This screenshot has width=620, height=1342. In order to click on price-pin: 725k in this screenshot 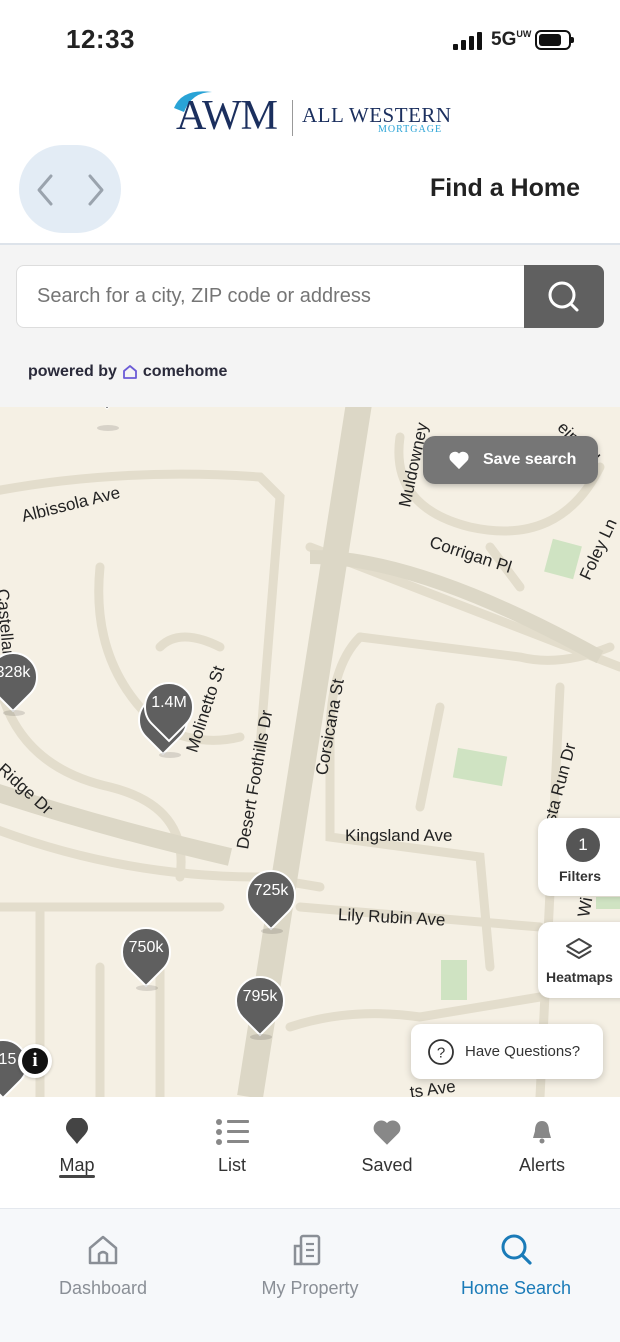, I will do `click(271, 896)`.